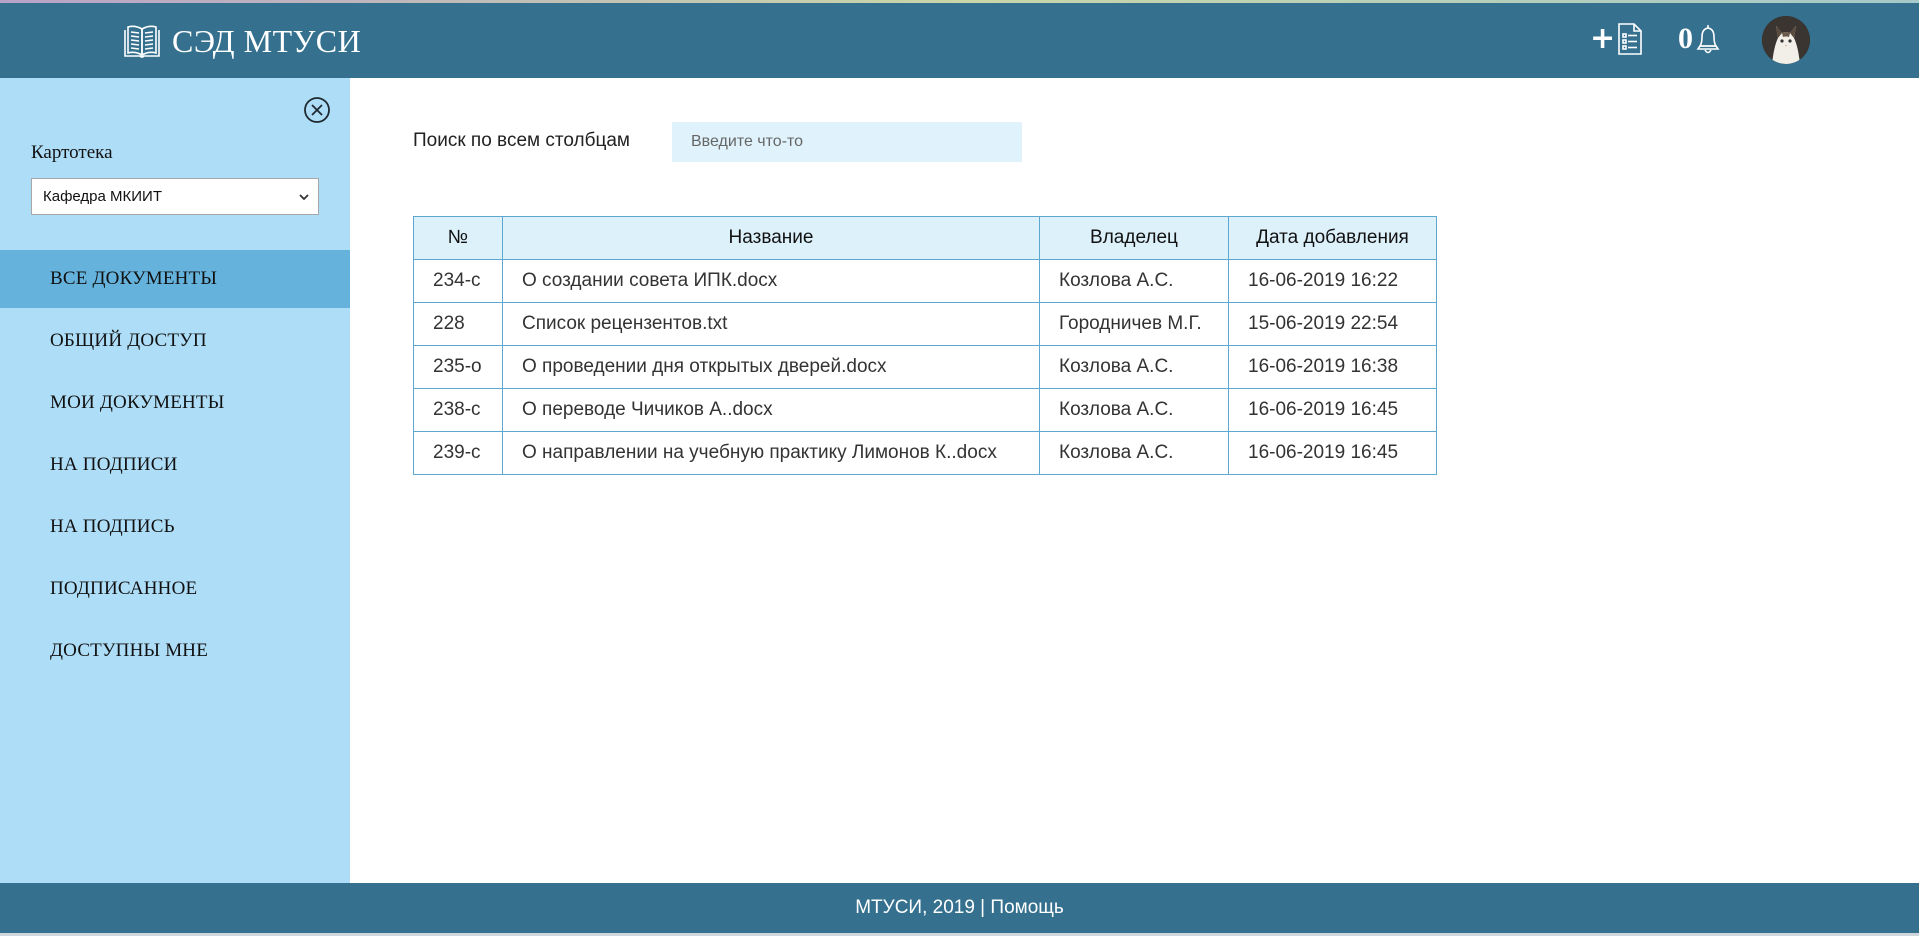 This screenshot has height=936, width=1919. I want to click on cell-number: 239-с, so click(458, 453).